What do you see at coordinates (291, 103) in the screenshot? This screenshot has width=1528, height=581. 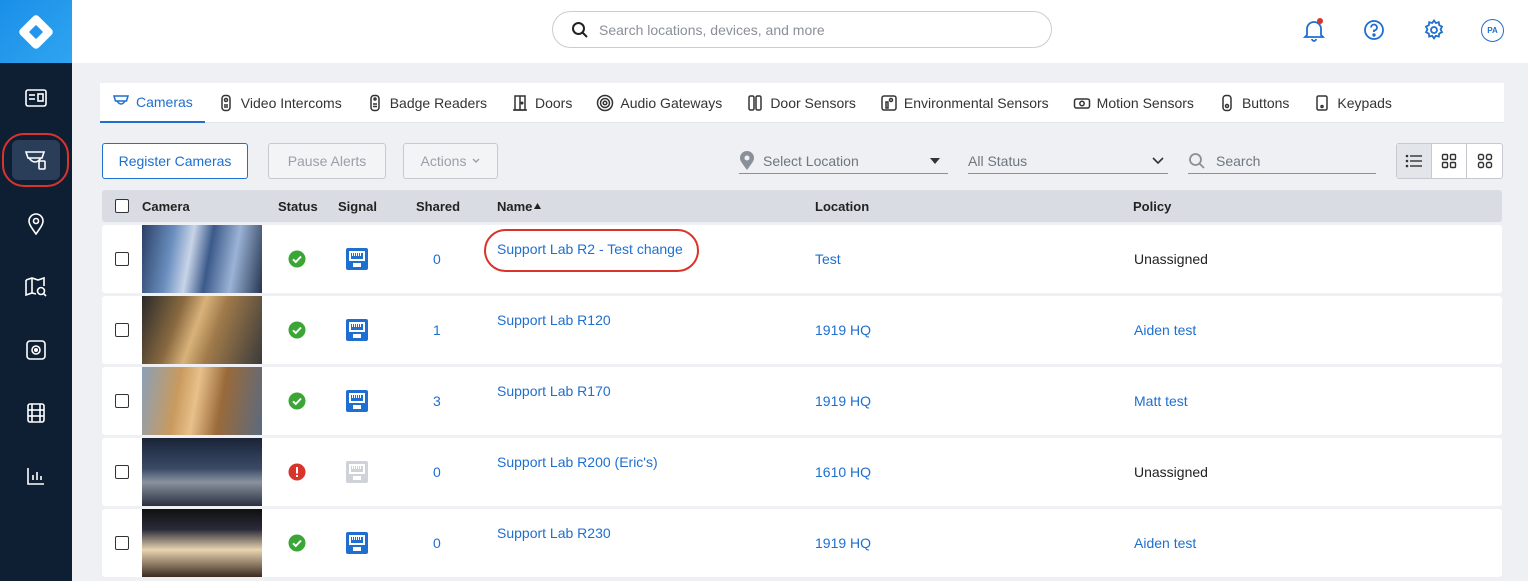 I see `tab-label: Video Intercoms` at bounding box center [291, 103].